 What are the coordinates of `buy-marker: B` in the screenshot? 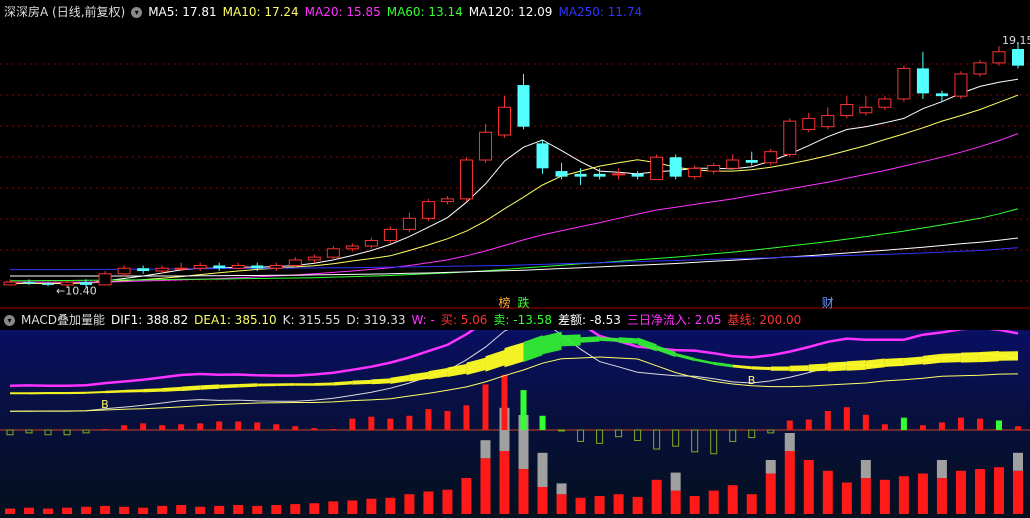 It's located at (105, 404).